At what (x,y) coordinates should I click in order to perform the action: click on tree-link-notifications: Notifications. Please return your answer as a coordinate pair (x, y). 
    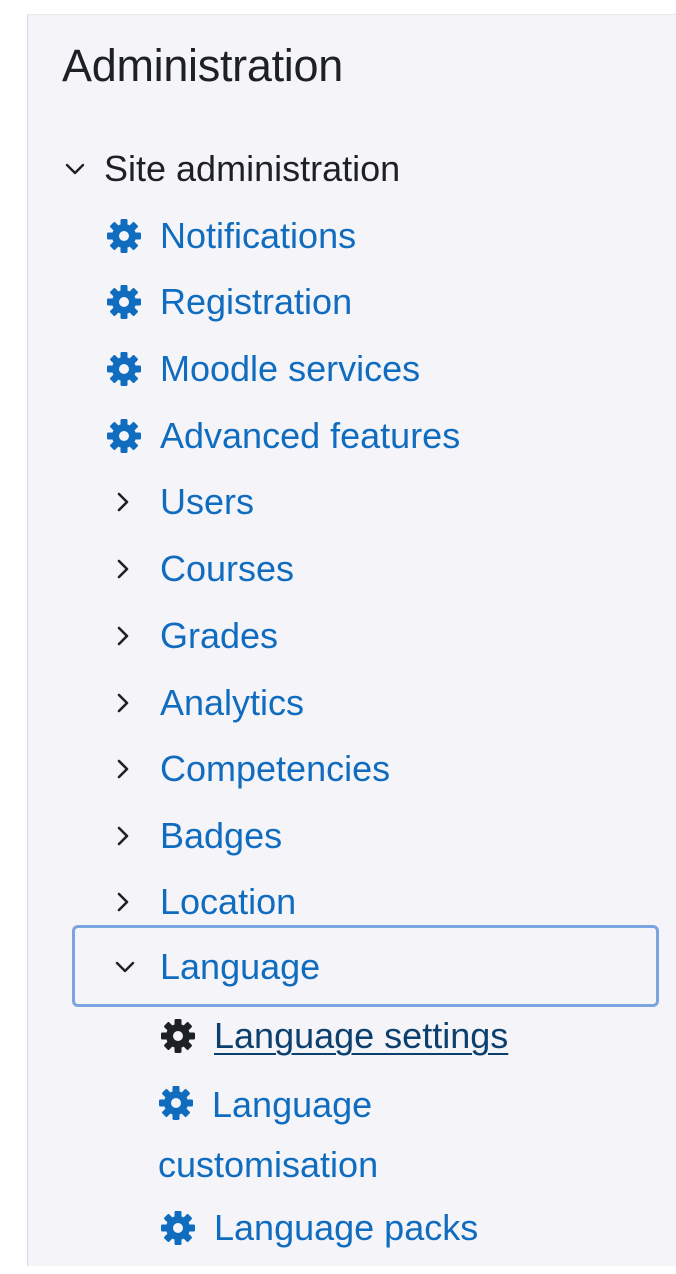
    Looking at the image, I should click on (231, 236).